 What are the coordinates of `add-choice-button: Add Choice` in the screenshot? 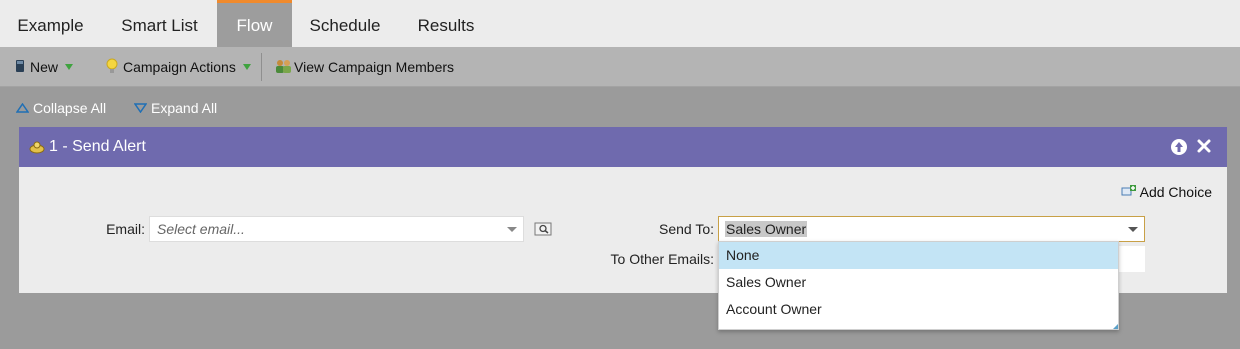 It's located at (1166, 192).